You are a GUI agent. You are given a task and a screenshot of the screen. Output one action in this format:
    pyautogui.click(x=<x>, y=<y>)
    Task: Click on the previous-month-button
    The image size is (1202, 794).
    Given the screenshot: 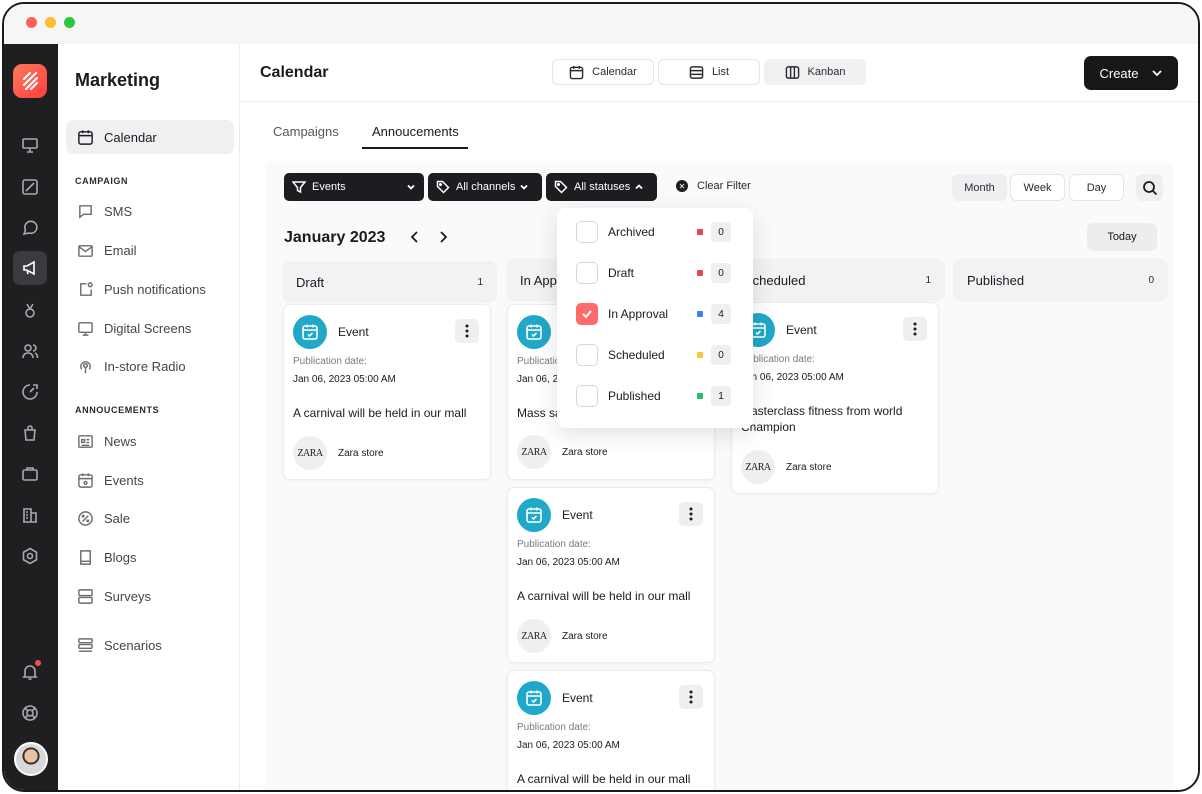 What is the action you would take?
    pyautogui.click(x=415, y=237)
    